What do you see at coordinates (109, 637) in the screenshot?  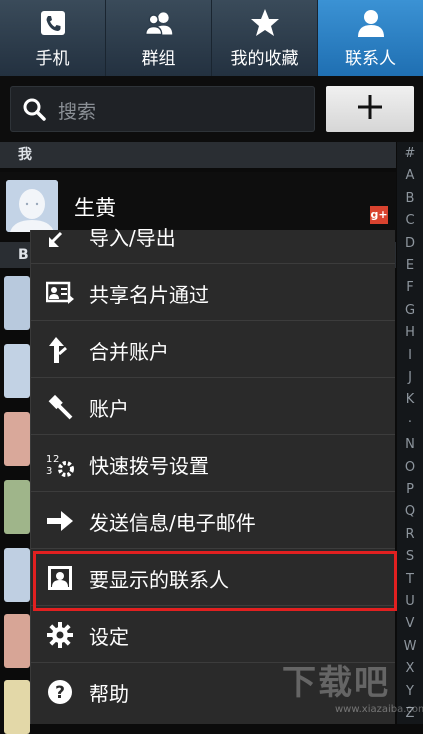 I see `menu-item-label: 设定` at bounding box center [109, 637].